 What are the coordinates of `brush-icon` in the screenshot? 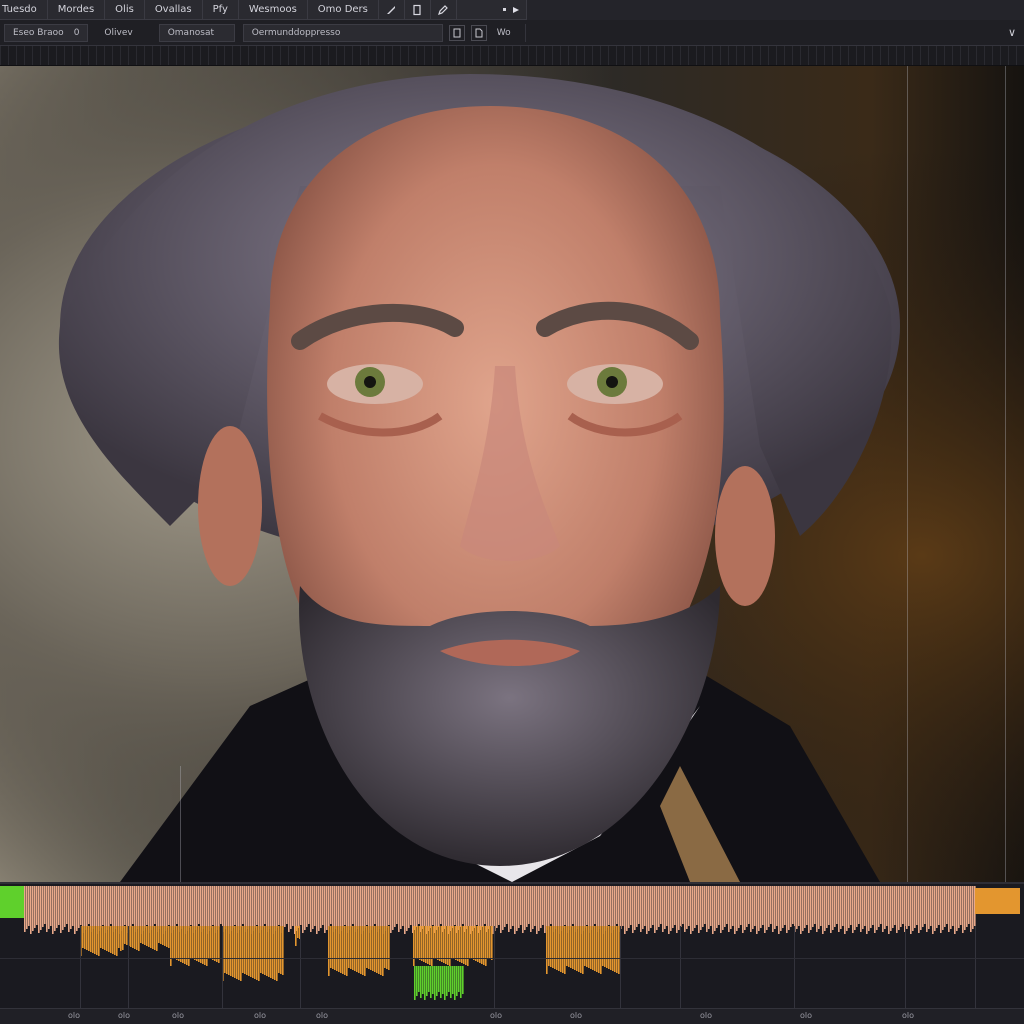 It's located at (392, 10).